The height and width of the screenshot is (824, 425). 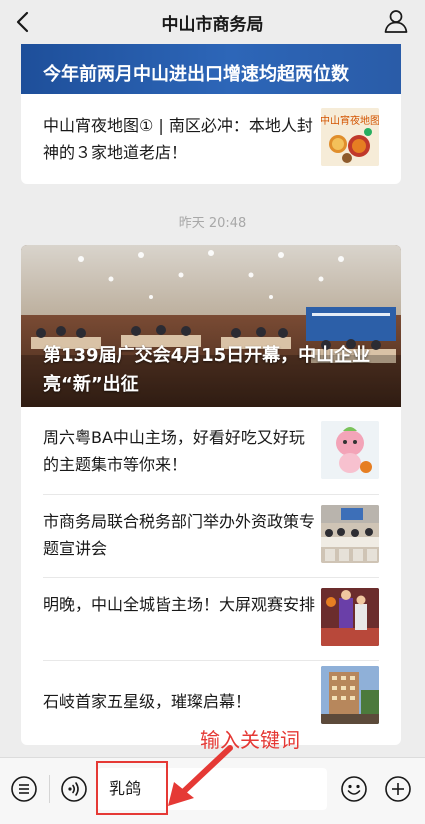 What do you see at coordinates (211, 618) in the screenshot?
I see `article-item: 明晚，中山全城皆主场！大屏观赛安排` at bounding box center [211, 618].